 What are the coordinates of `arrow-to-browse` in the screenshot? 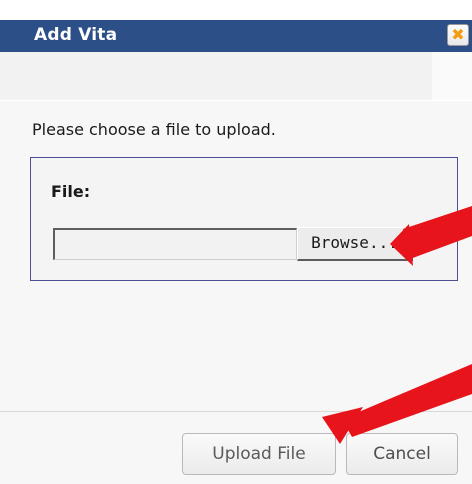 It's located at (431, 236).